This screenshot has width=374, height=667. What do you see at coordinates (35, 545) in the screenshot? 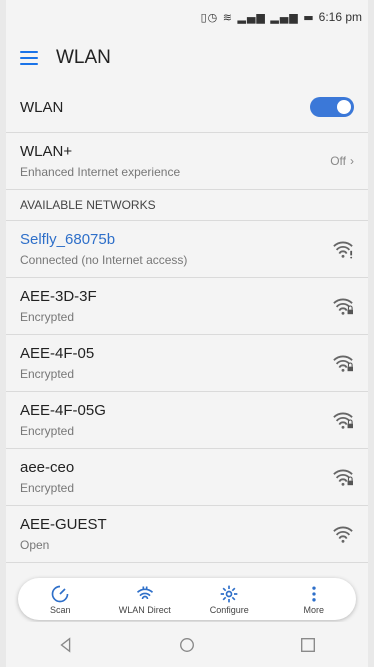
I see `network-status: Open` at bounding box center [35, 545].